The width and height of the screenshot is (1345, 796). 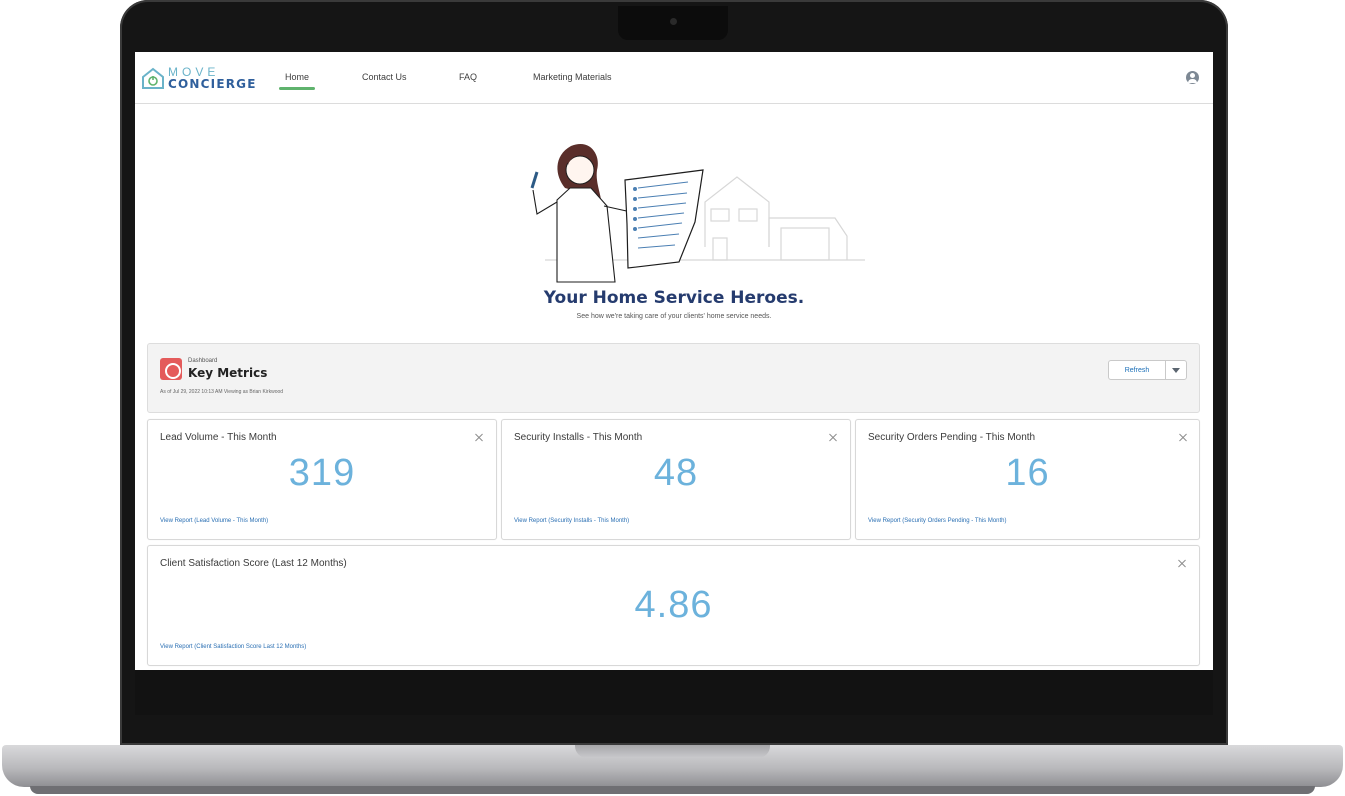 I want to click on chevron-down-icon, so click(x=1176, y=370).